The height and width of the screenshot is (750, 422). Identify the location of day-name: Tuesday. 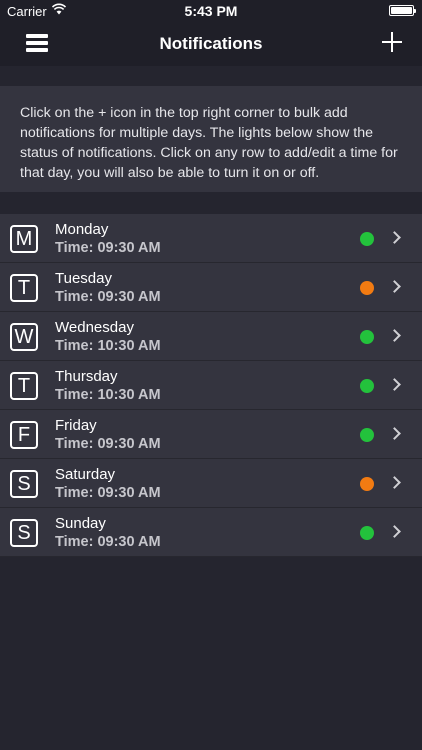
(83, 278).